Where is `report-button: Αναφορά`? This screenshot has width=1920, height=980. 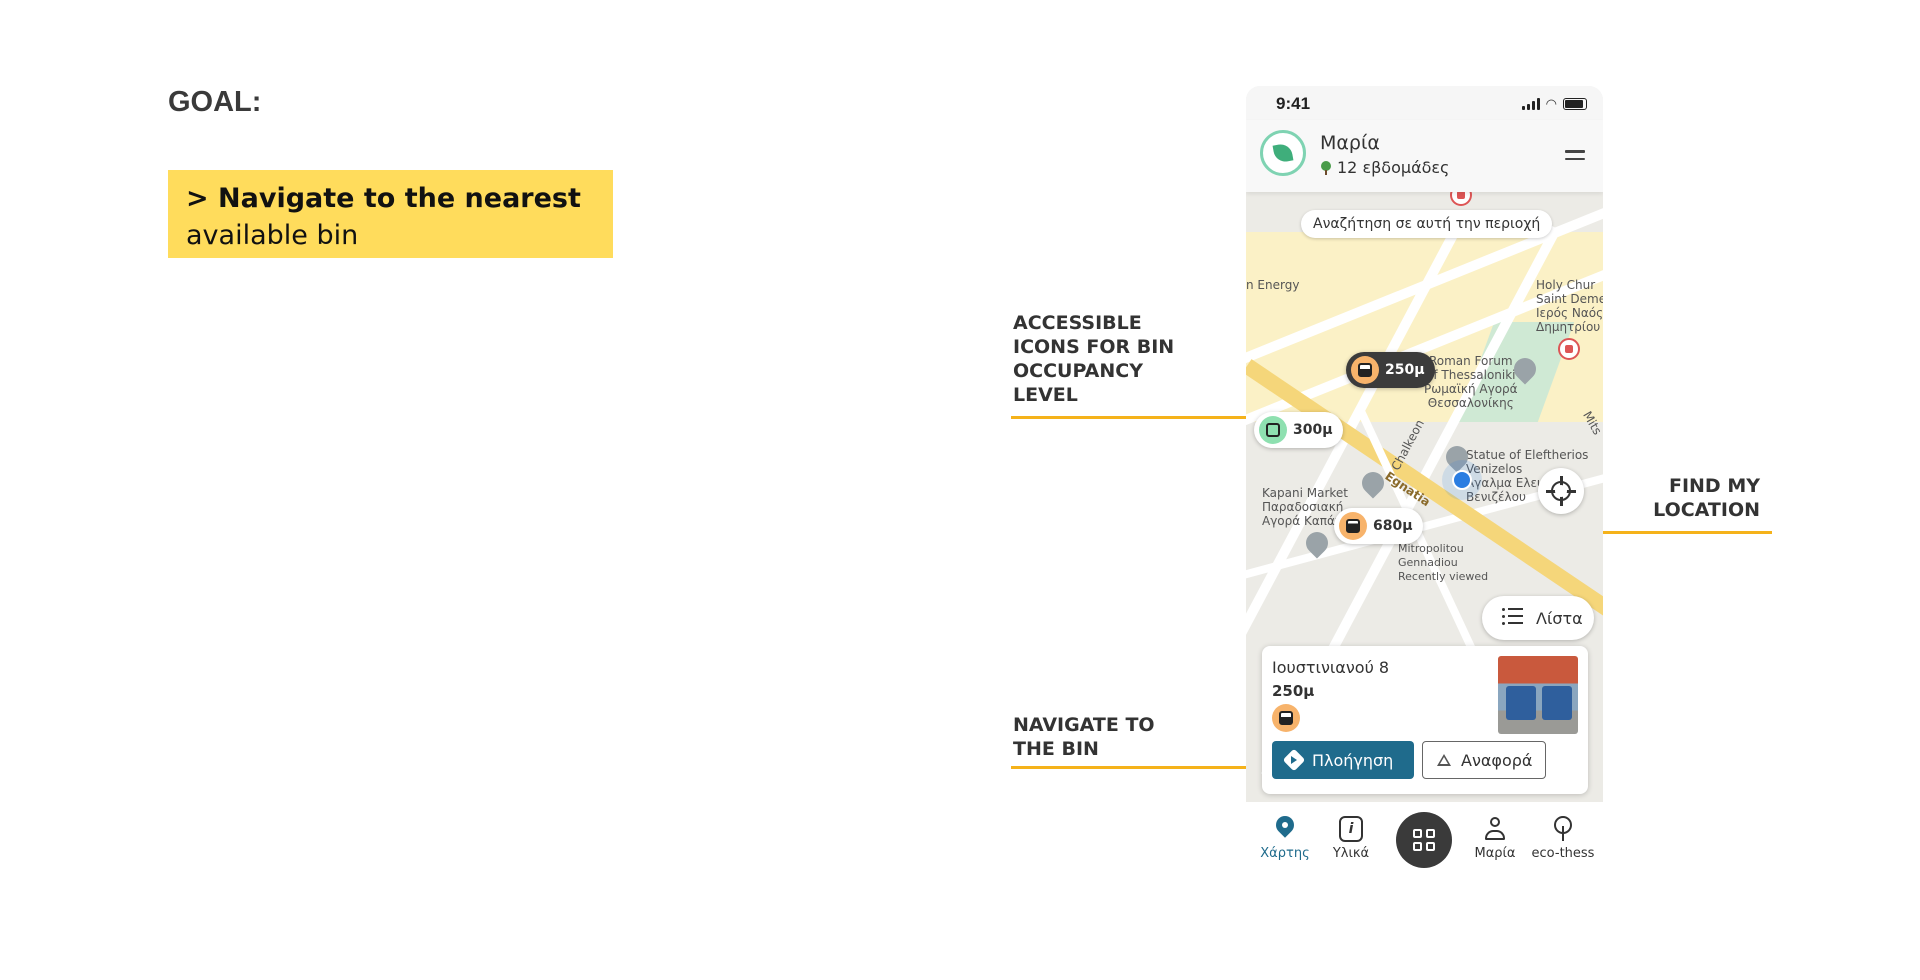 report-button: Αναφορά is located at coordinates (1484, 760).